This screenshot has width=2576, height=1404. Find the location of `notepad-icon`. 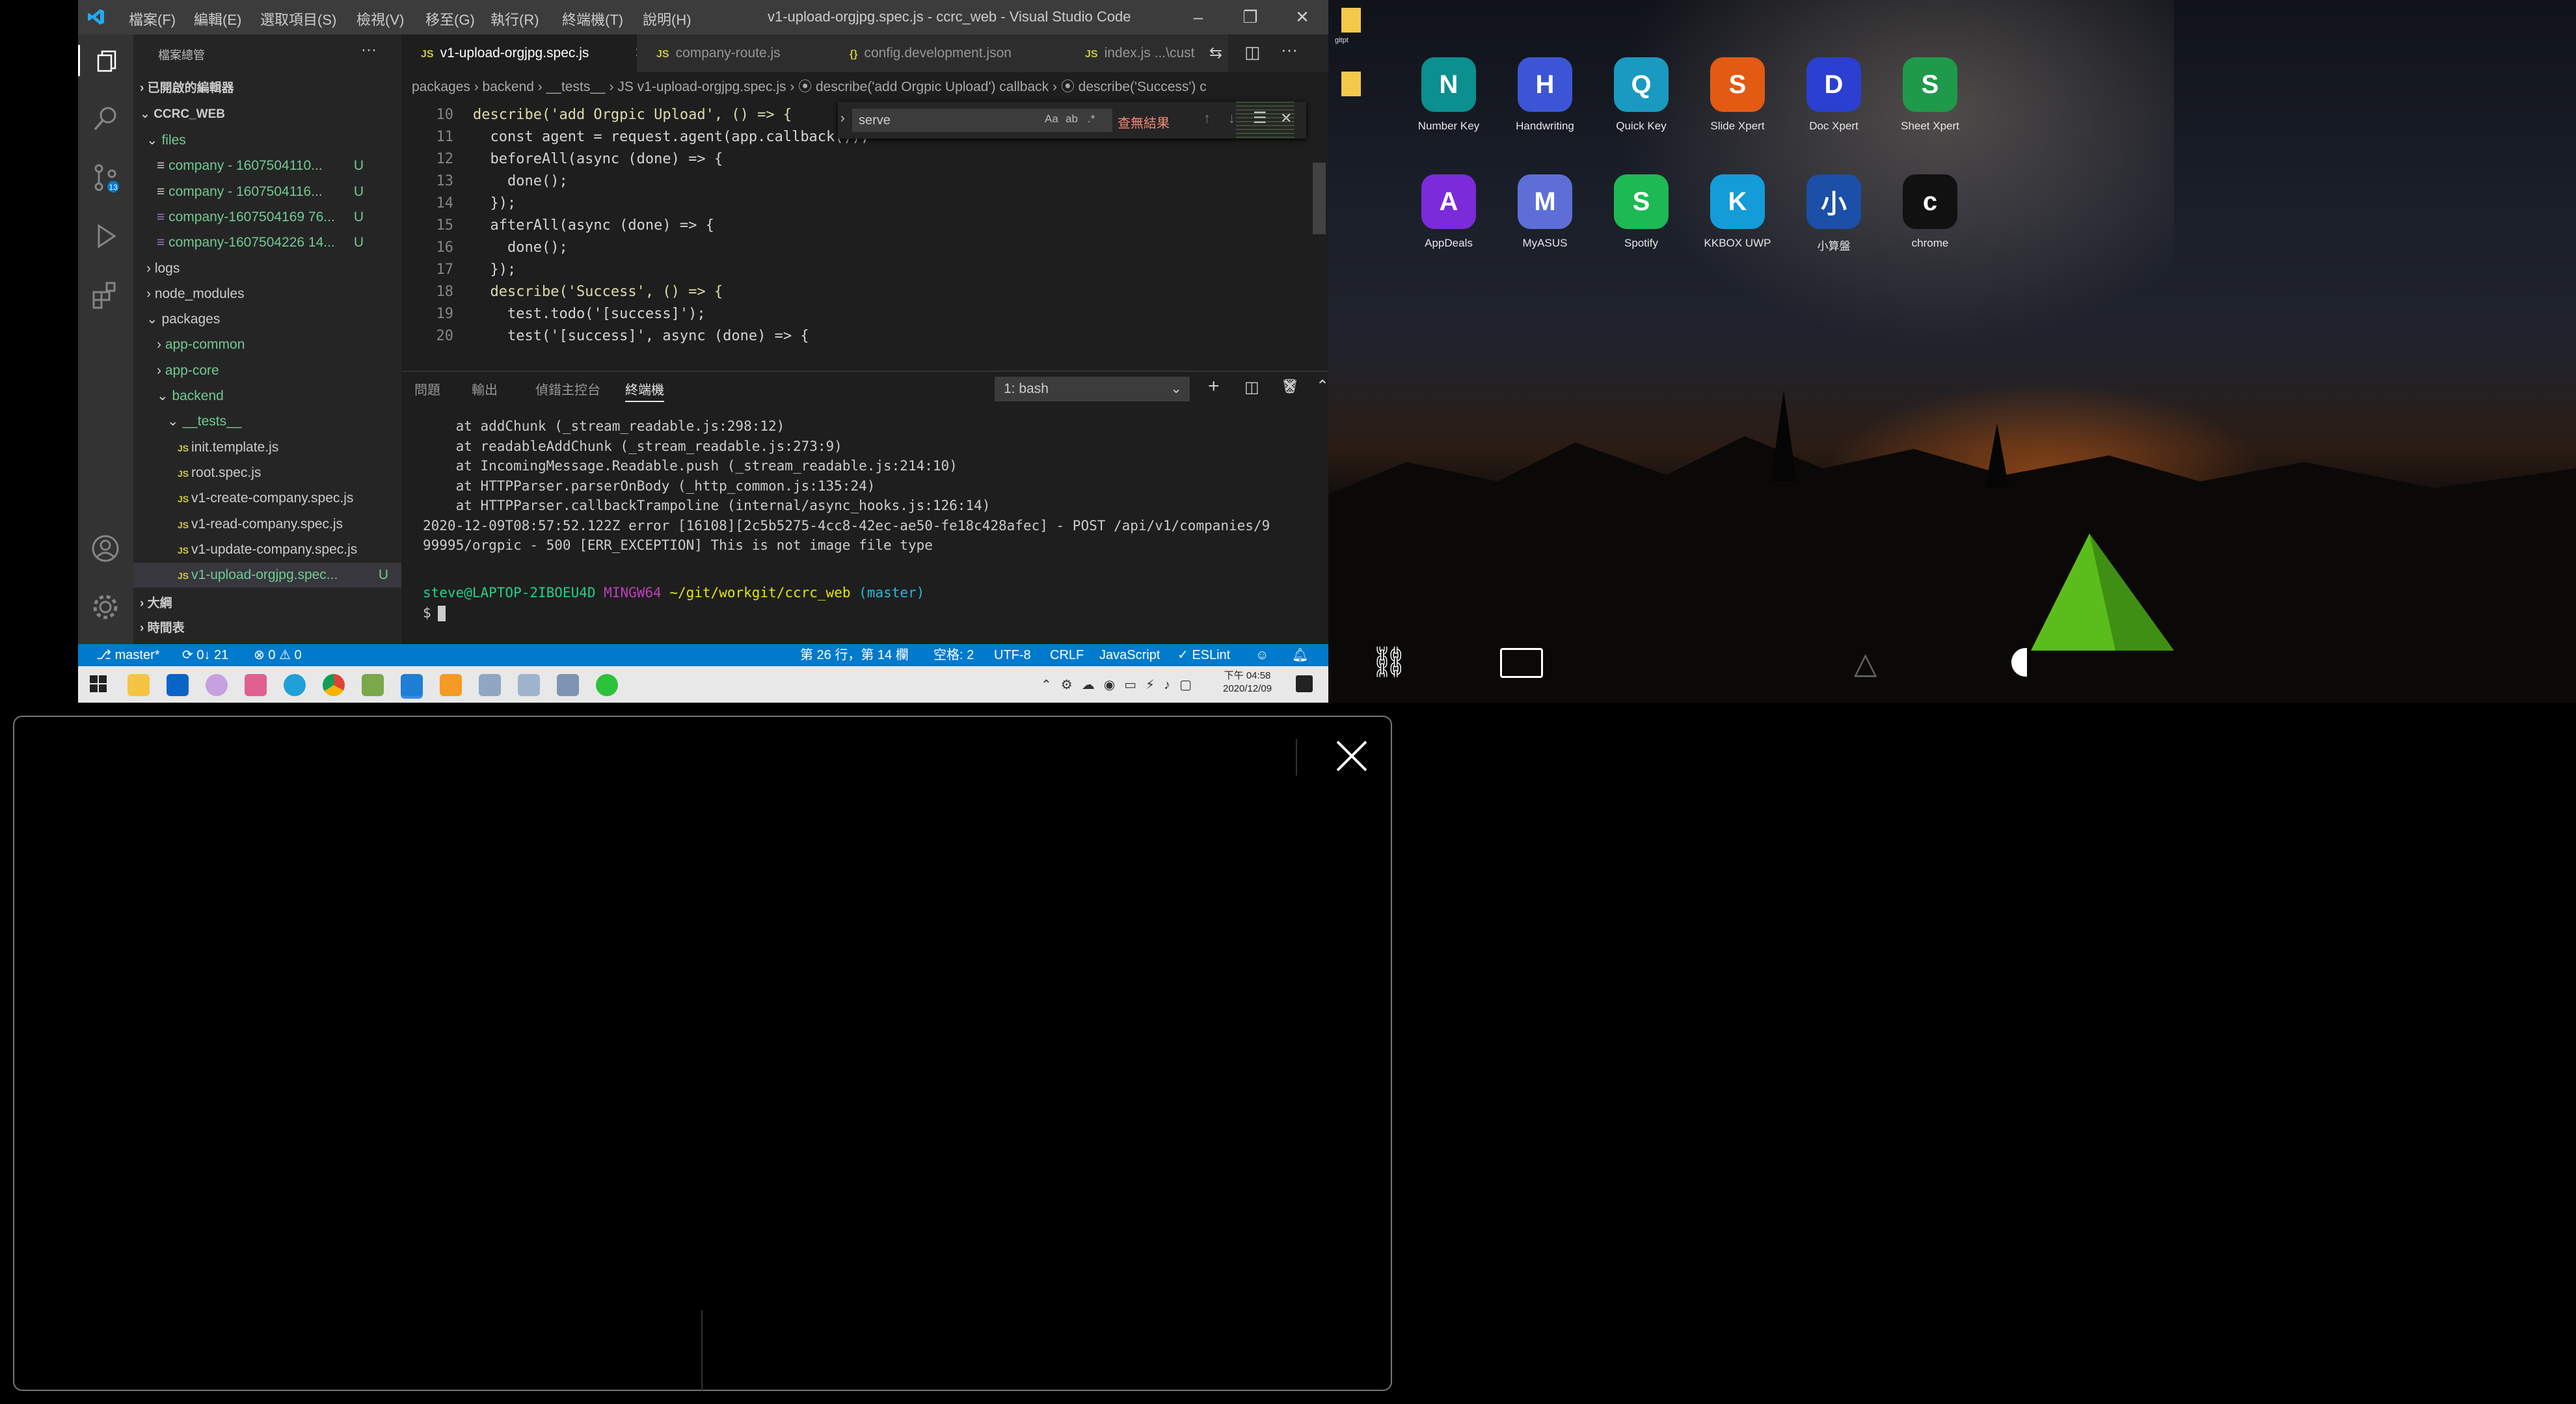

notepad-icon is located at coordinates (373, 685).